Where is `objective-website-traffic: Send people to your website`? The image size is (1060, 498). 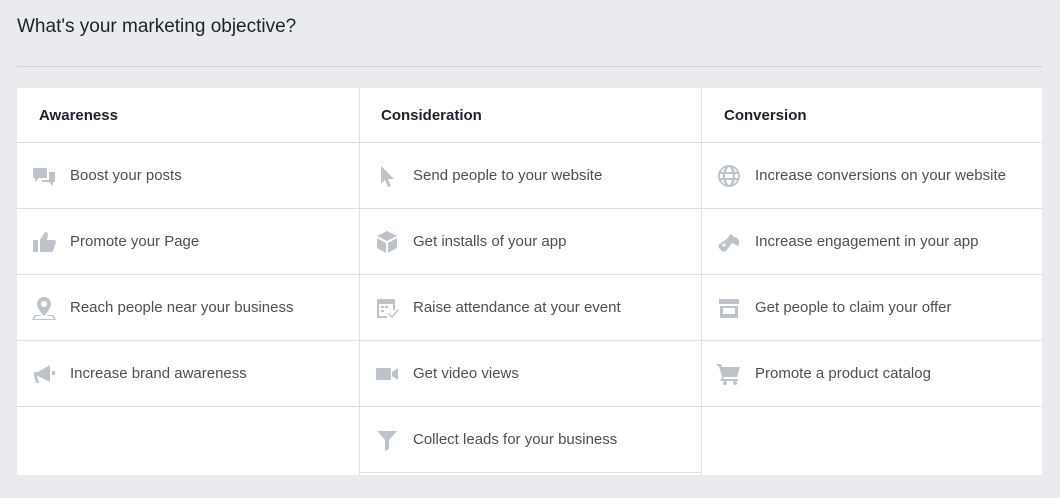 objective-website-traffic: Send people to your website is located at coordinates (530, 176).